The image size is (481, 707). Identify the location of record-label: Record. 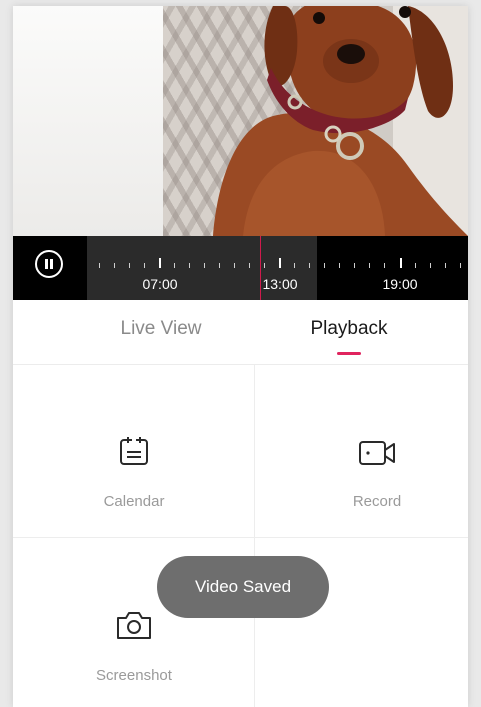
(377, 501).